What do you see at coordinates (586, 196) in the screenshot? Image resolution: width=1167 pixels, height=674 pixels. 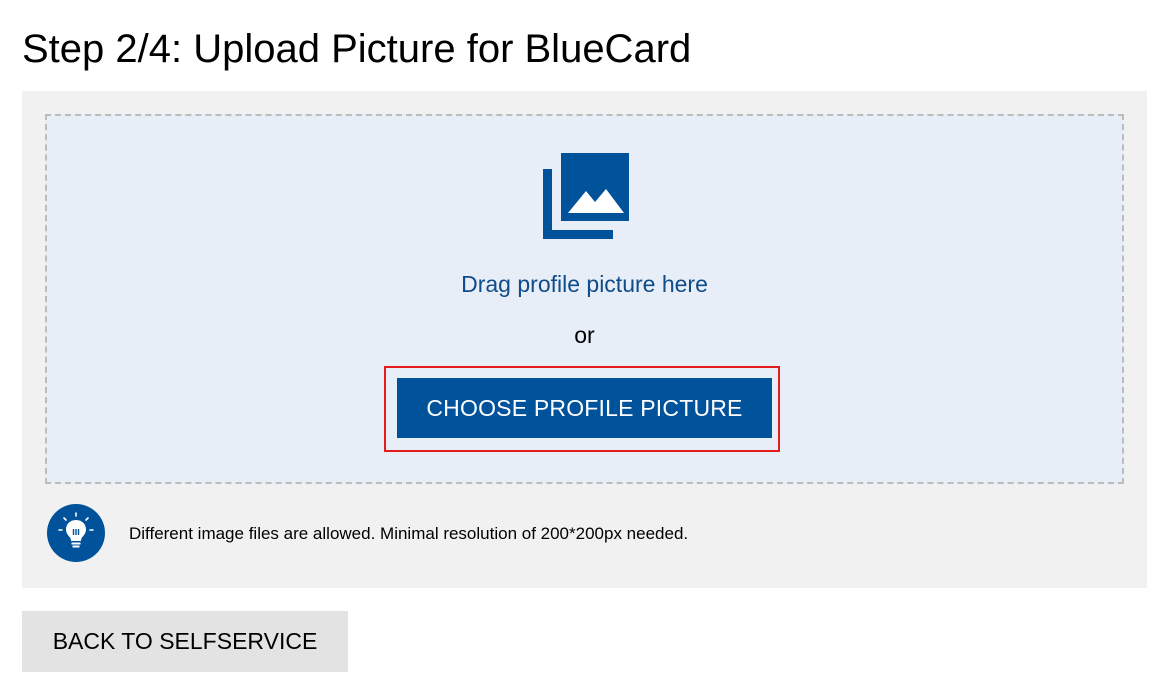 I see `image-gallery-icon` at bounding box center [586, 196].